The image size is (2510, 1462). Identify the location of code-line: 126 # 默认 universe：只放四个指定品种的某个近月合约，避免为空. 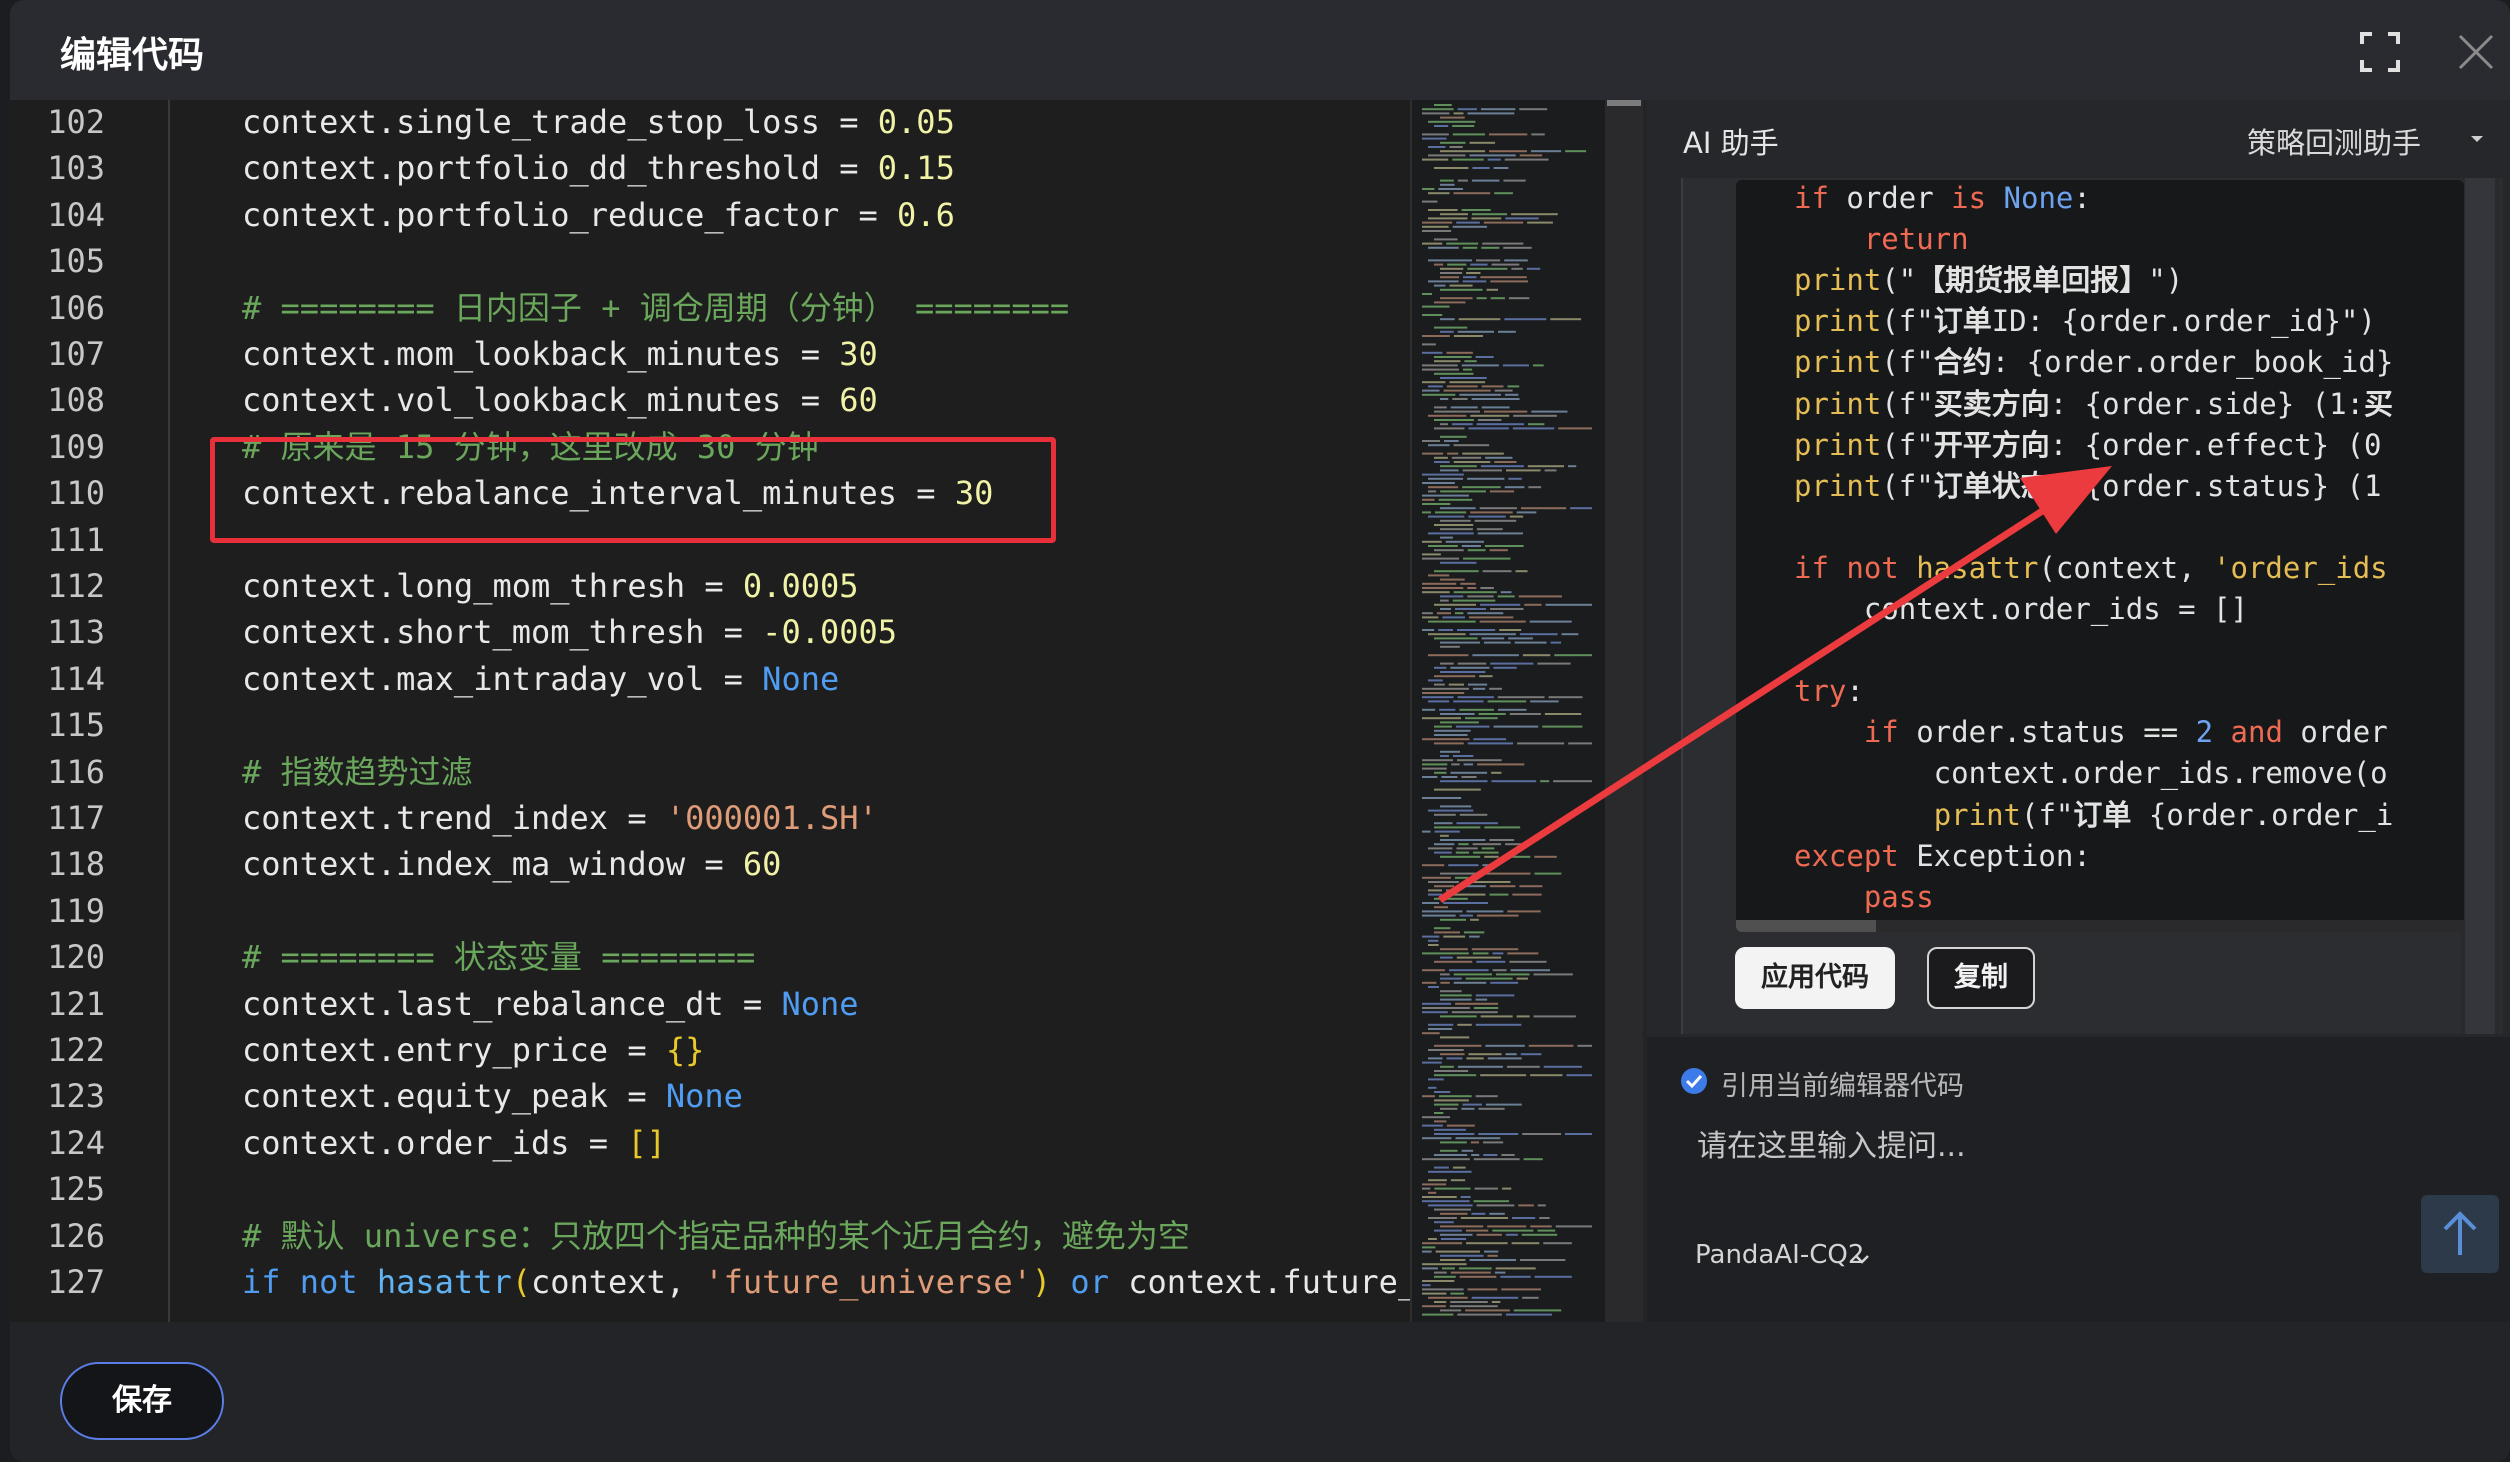
(710, 1236).